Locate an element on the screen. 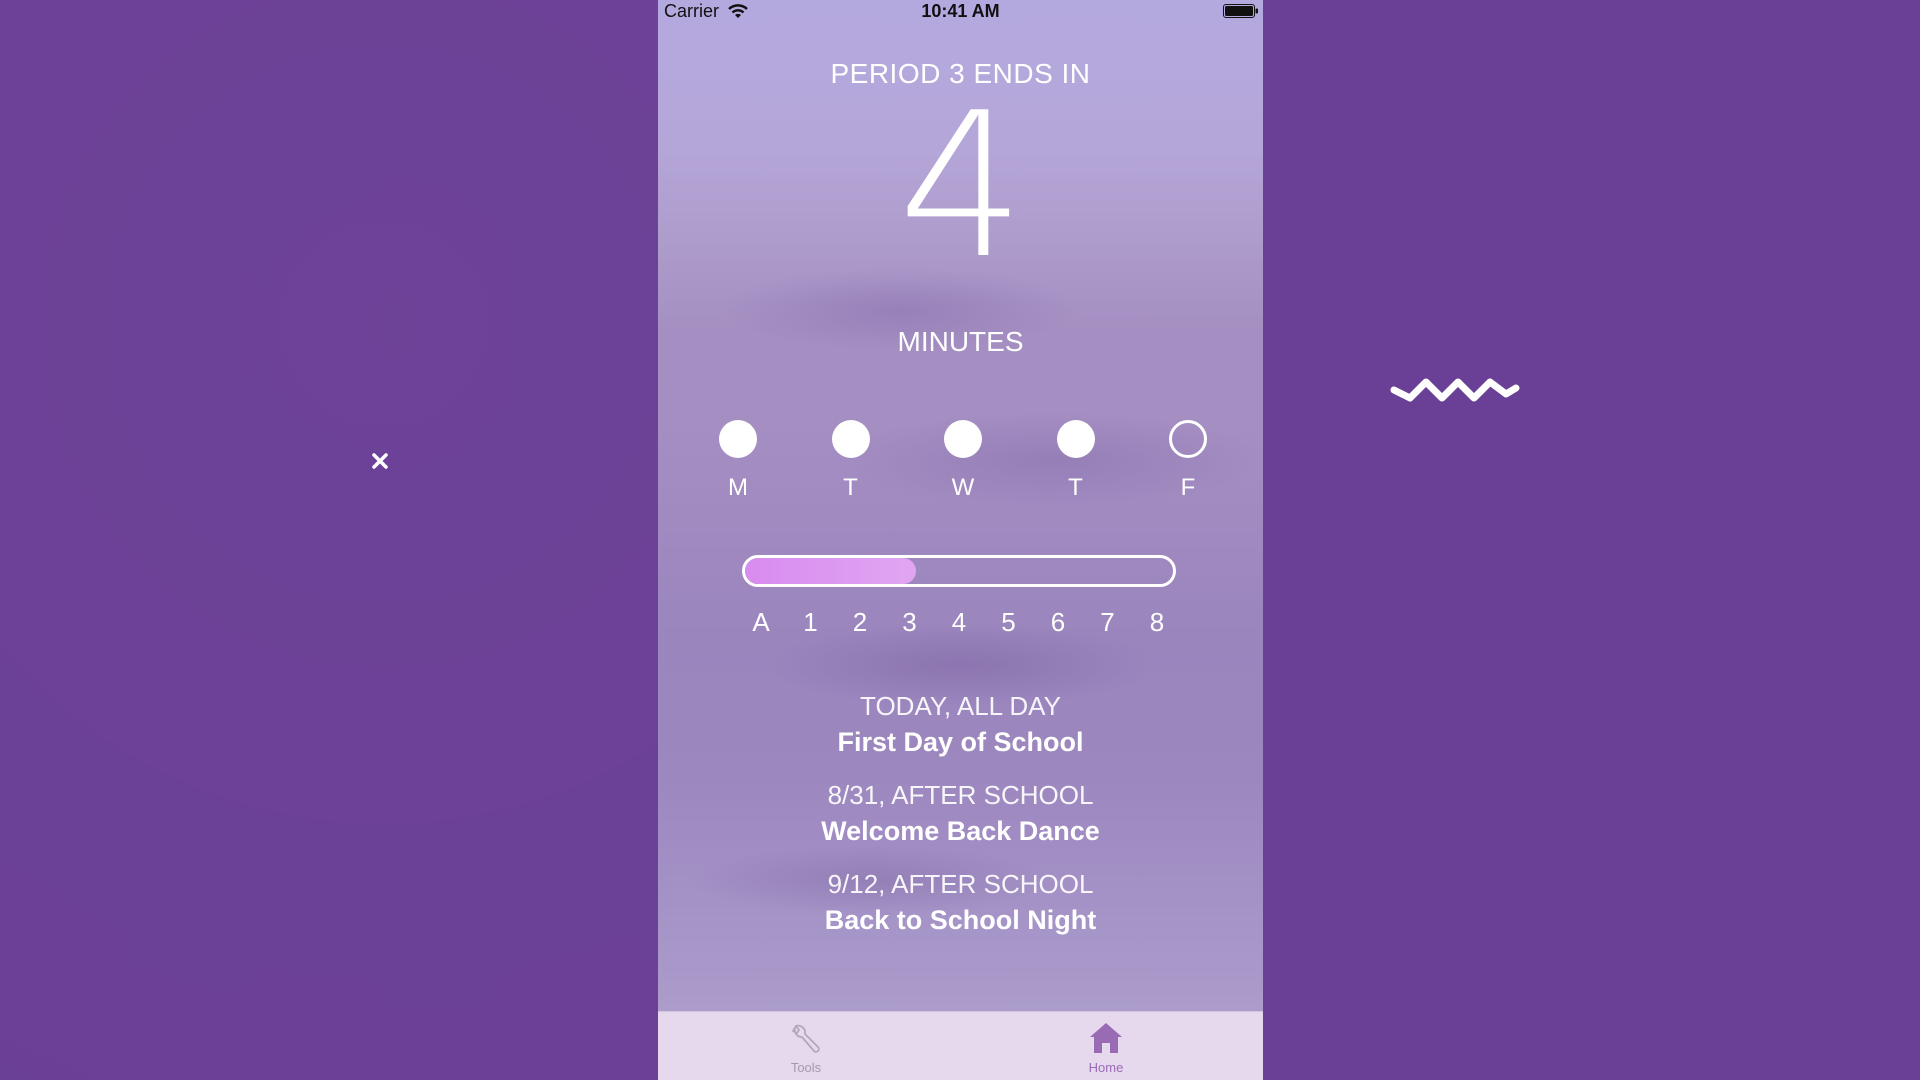 Image resolution: width=1920 pixels, height=1080 pixels. countdown-unit: MINUTES is located at coordinates (960, 341).